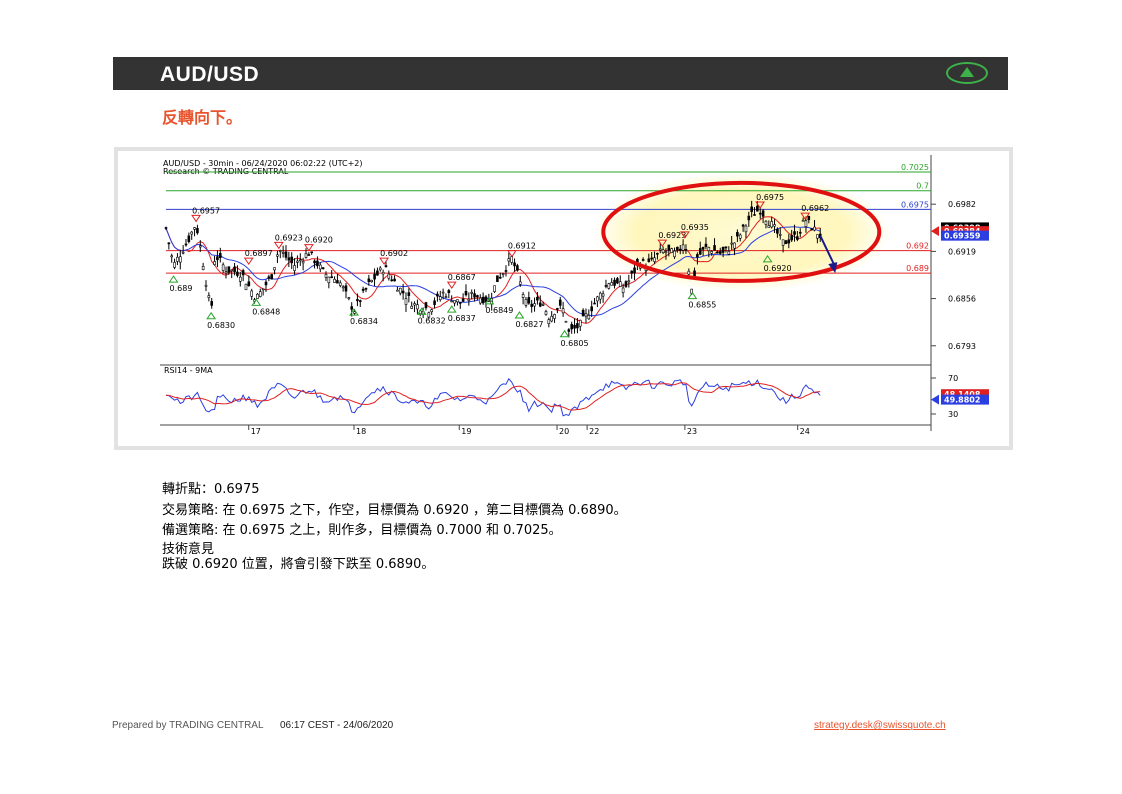 This screenshot has height=794, width=1122. Describe the element at coordinates (967, 73) in the screenshot. I see `up-triangle-icon` at that location.